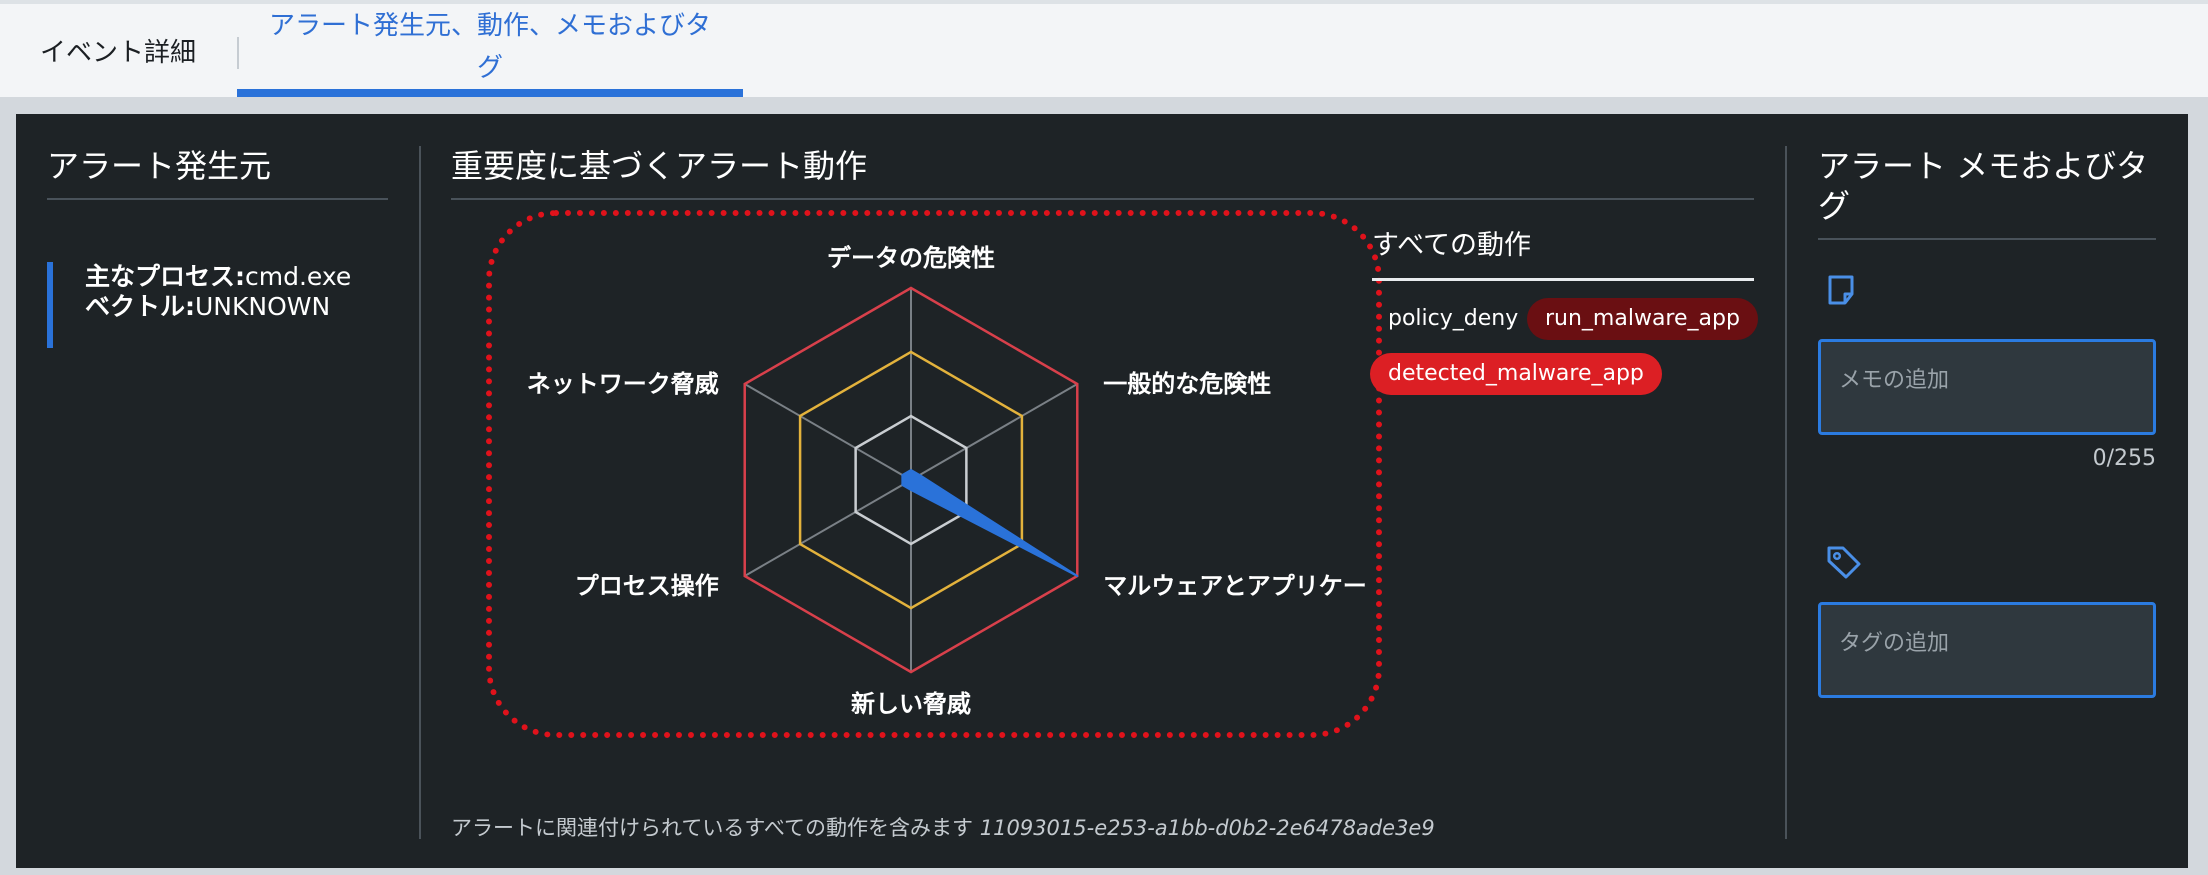 Image resolution: width=2208 pixels, height=875 pixels. I want to click on column-divider-right, so click(1786, 492).